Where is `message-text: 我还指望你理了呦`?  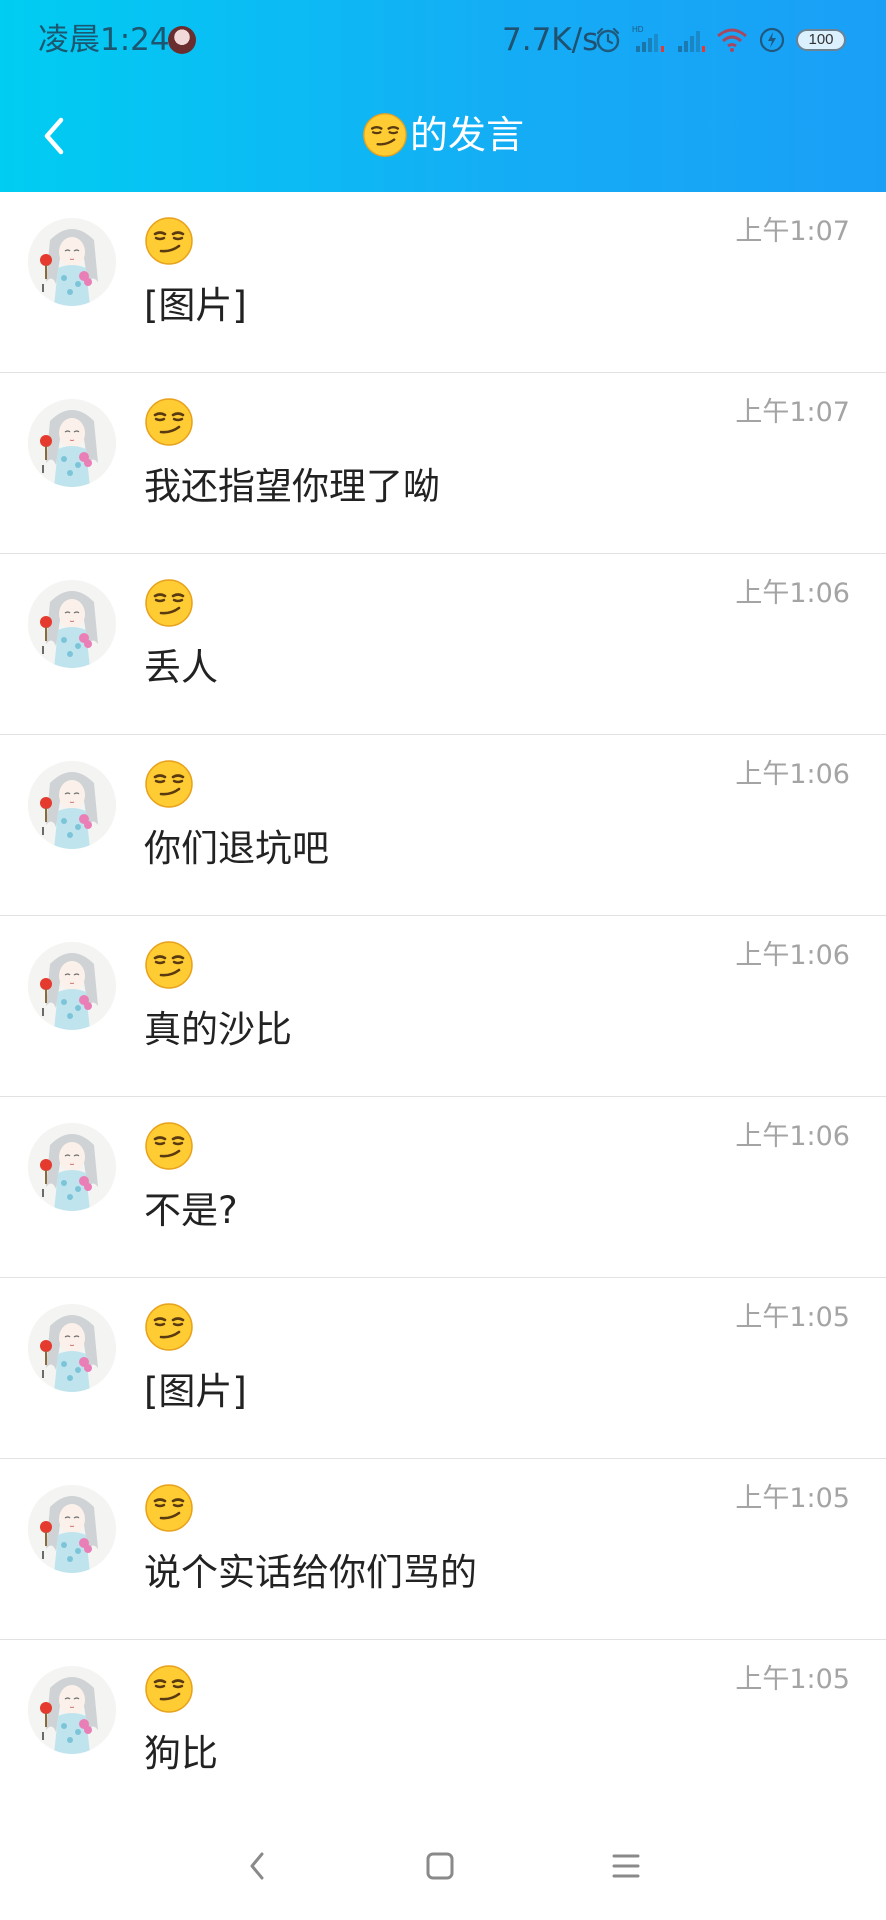
message-text: 我还指望你理了呦 is located at coordinates (292, 486).